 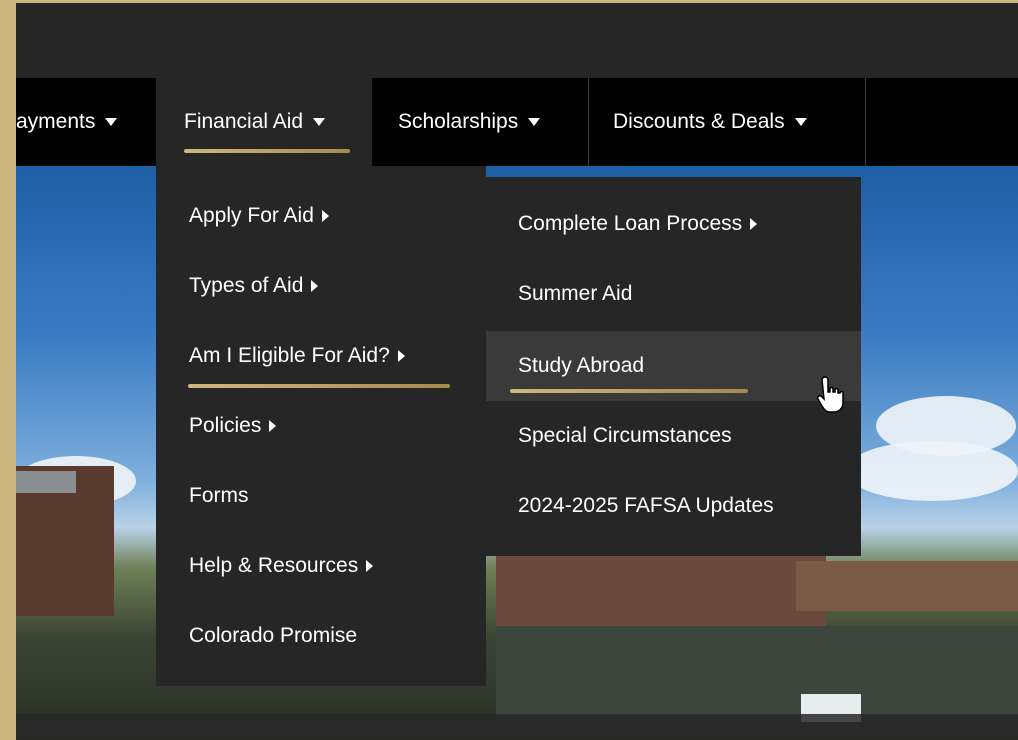 What do you see at coordinates (225, 425) in the screenshot?
I see `menu-item-label: Policies` at bounding box center [225, 425].